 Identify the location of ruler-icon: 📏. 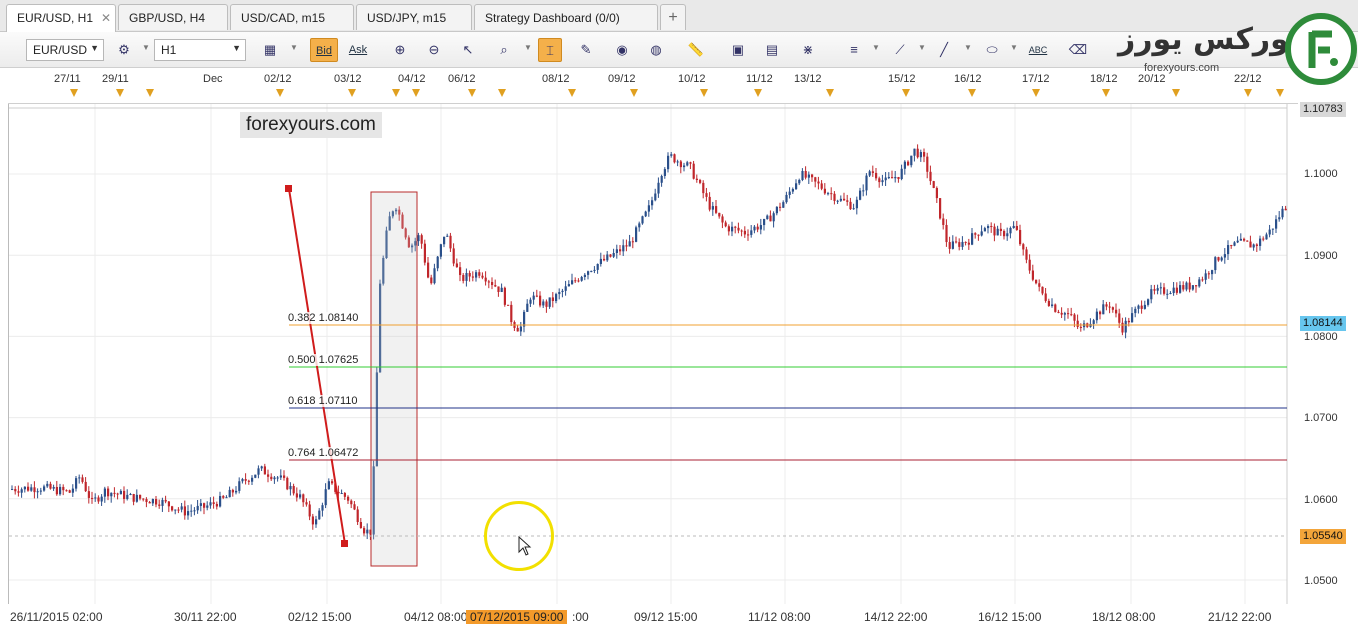
(696, 50).